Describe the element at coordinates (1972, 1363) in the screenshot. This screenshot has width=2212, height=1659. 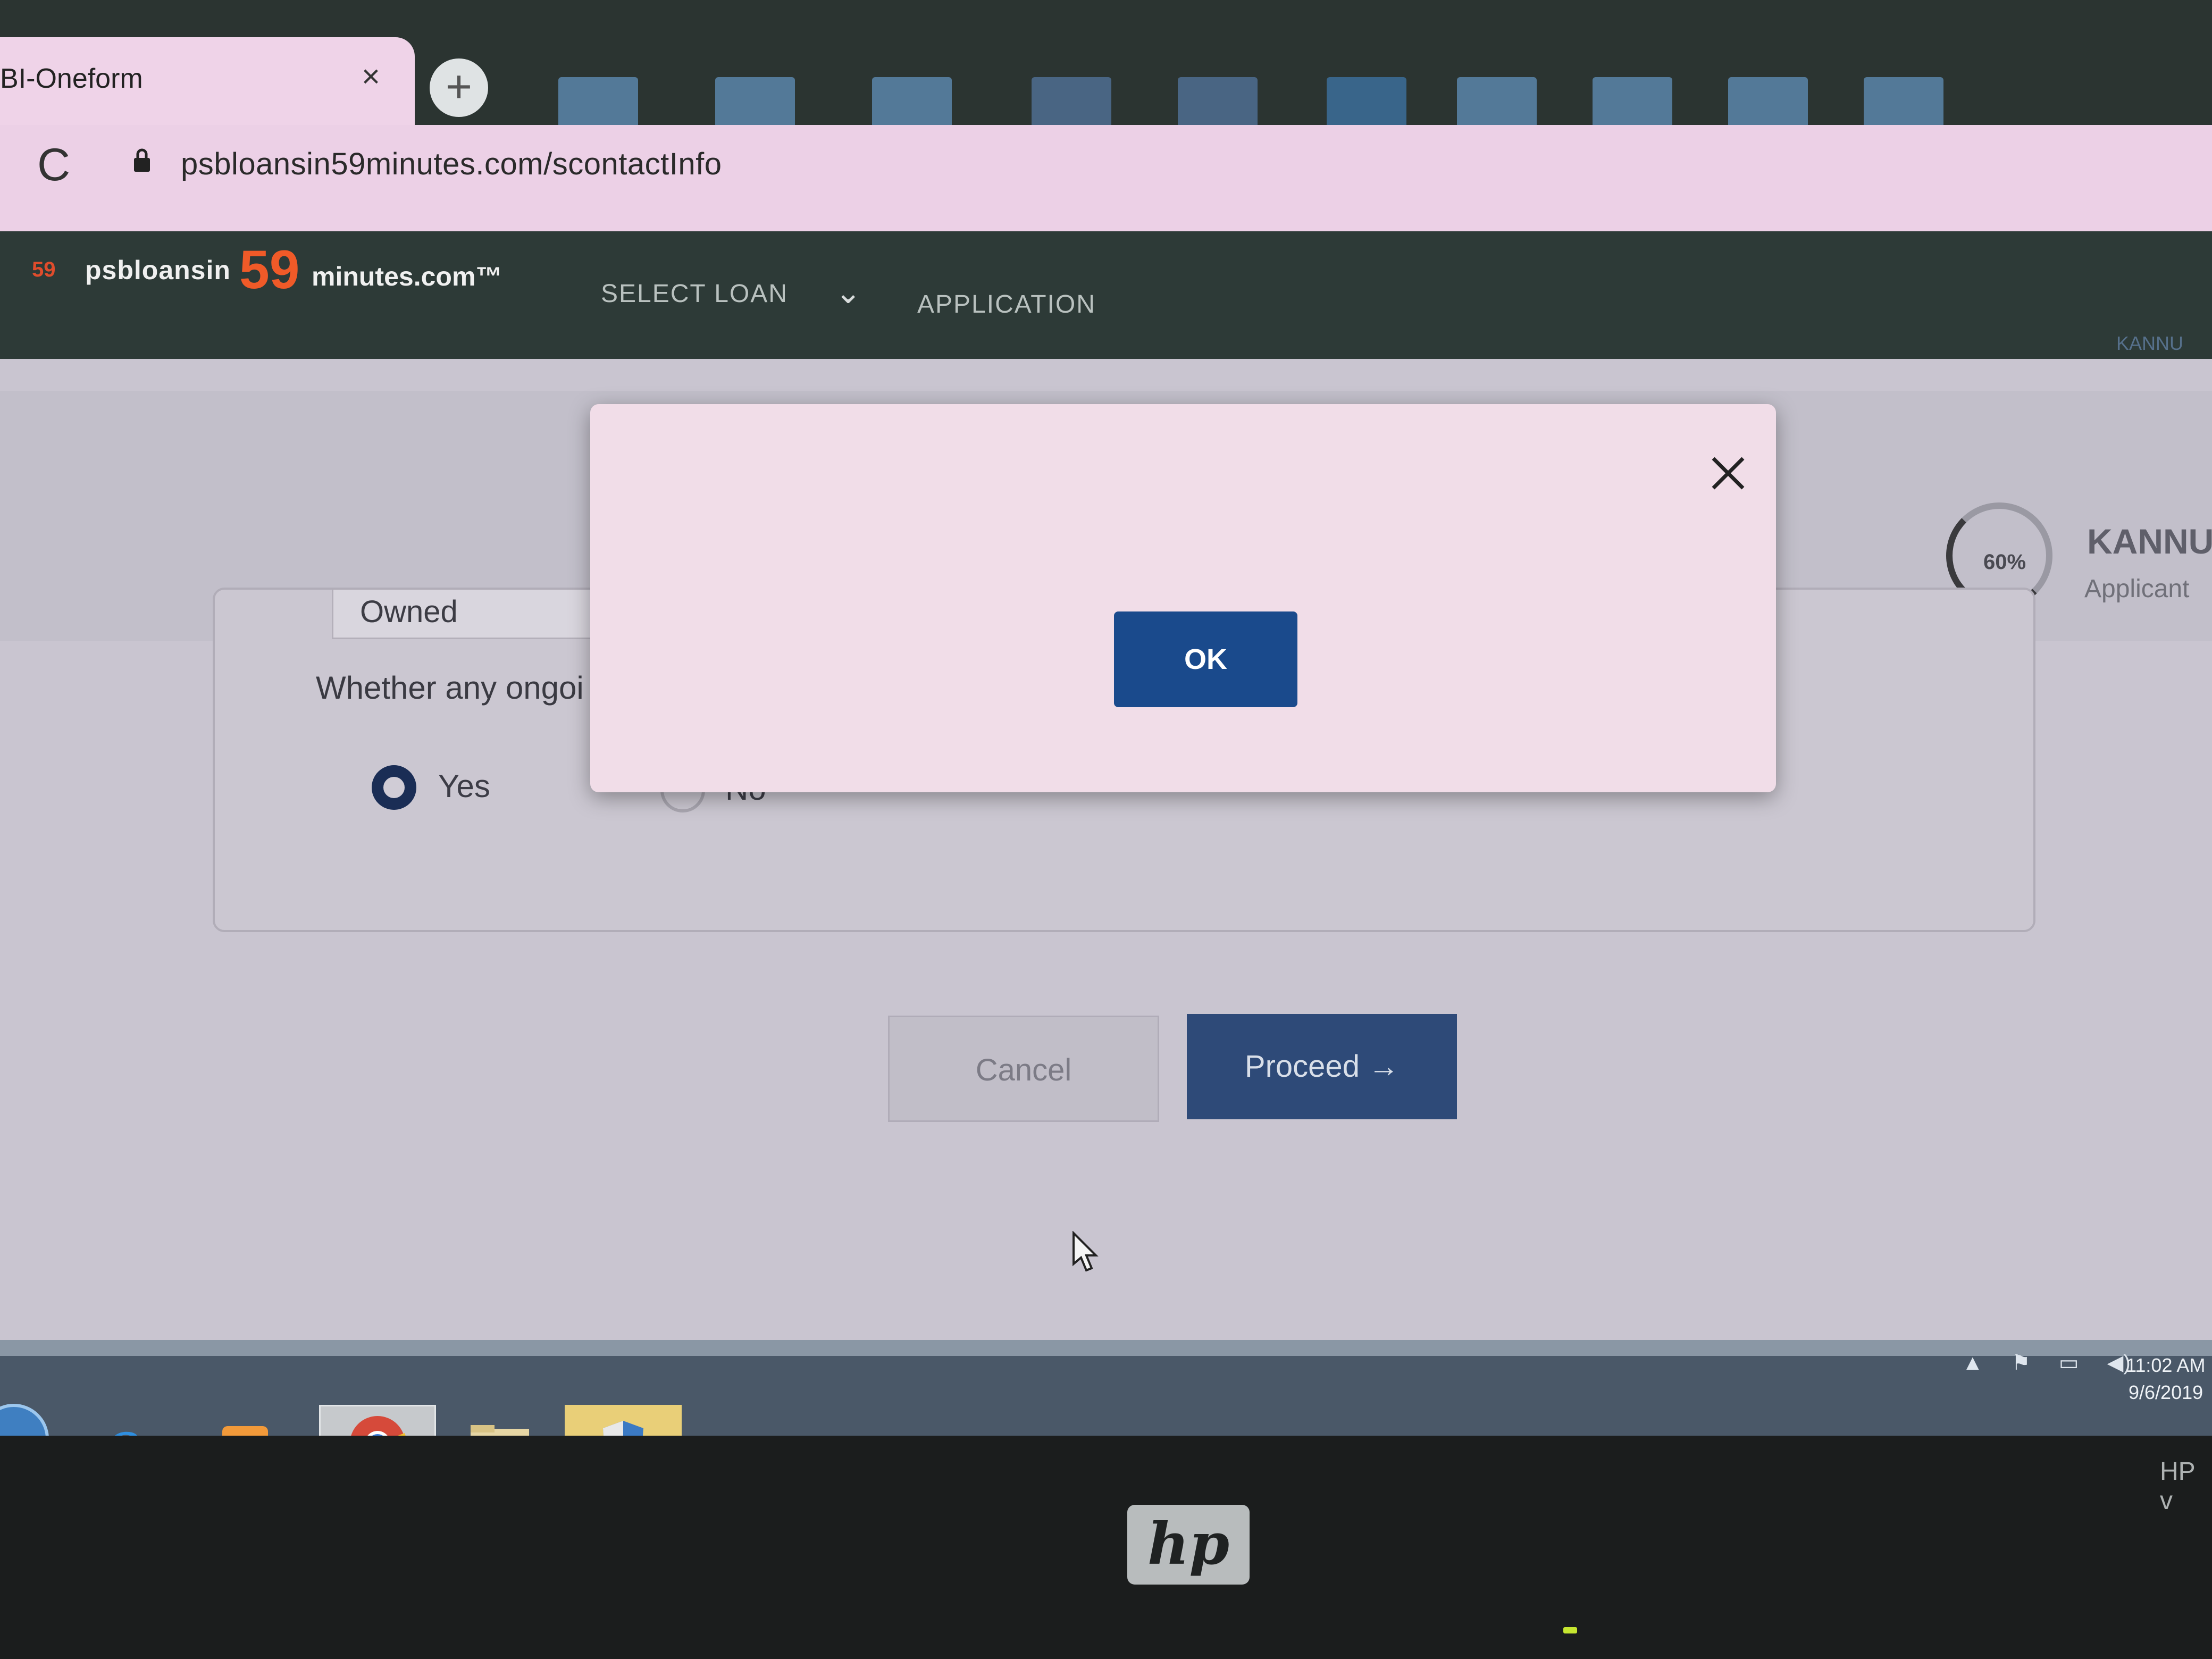
I see `show-hidden-icons-icon: ▲` at that location.